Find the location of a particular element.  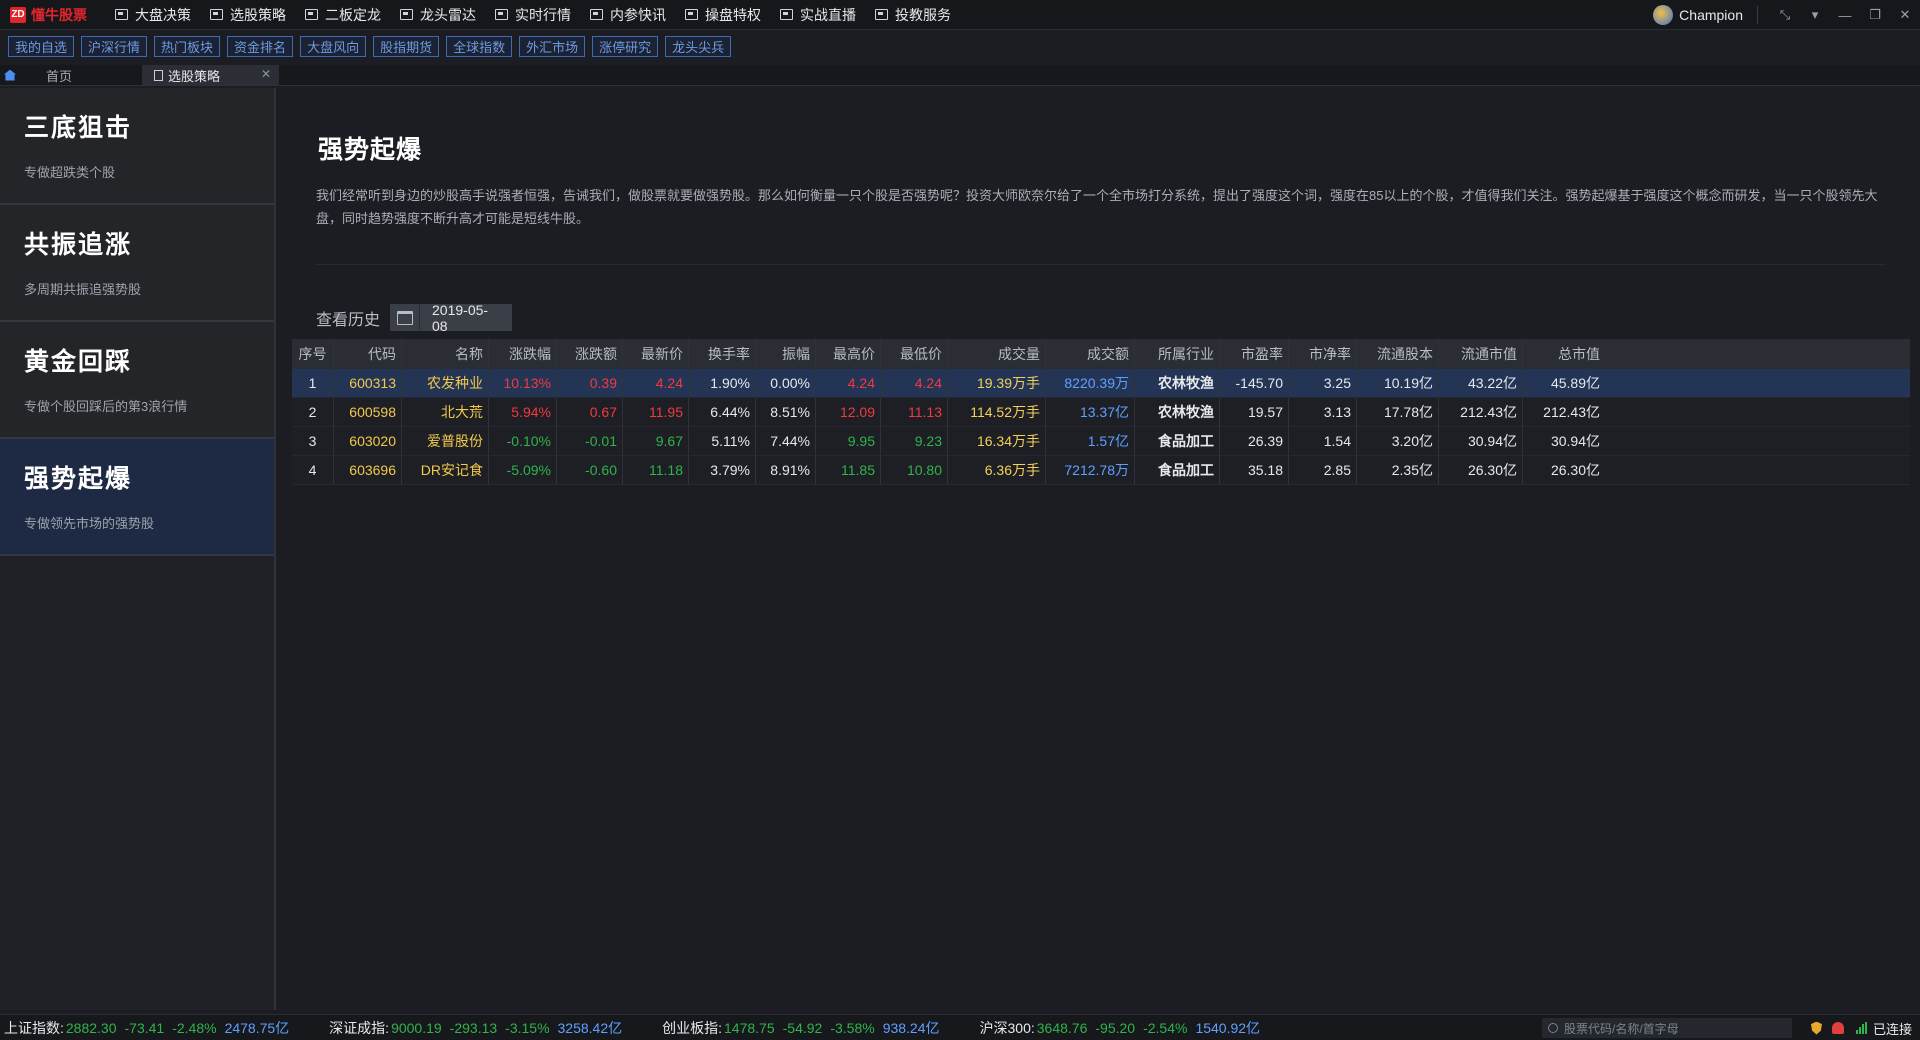

menu-item-8: 投教服务 is located at coordinates (913, 15).